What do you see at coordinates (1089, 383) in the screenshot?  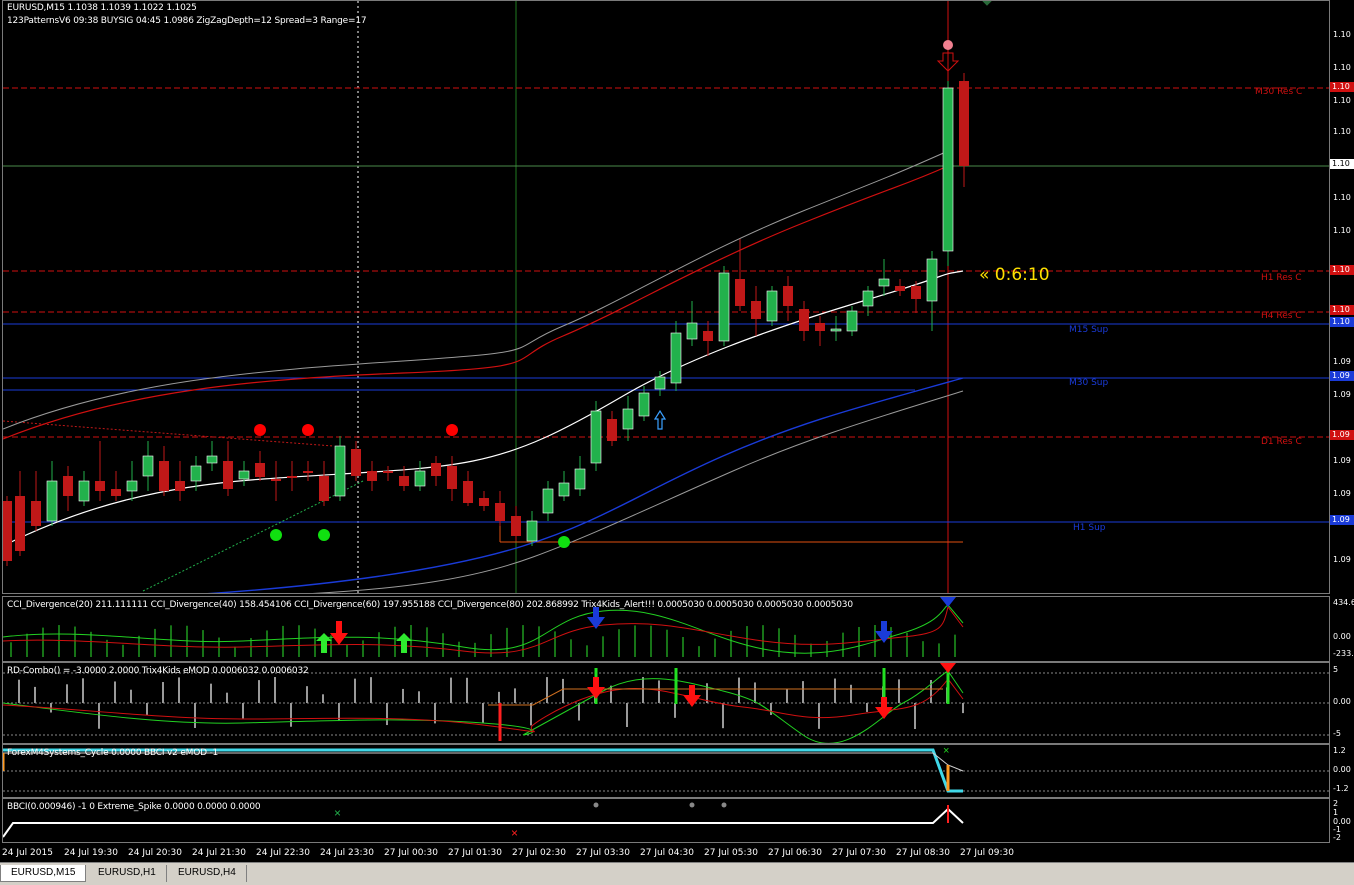 I see `level-label-m30-sup: M30 Sup` at bounding box center [1089, 383].